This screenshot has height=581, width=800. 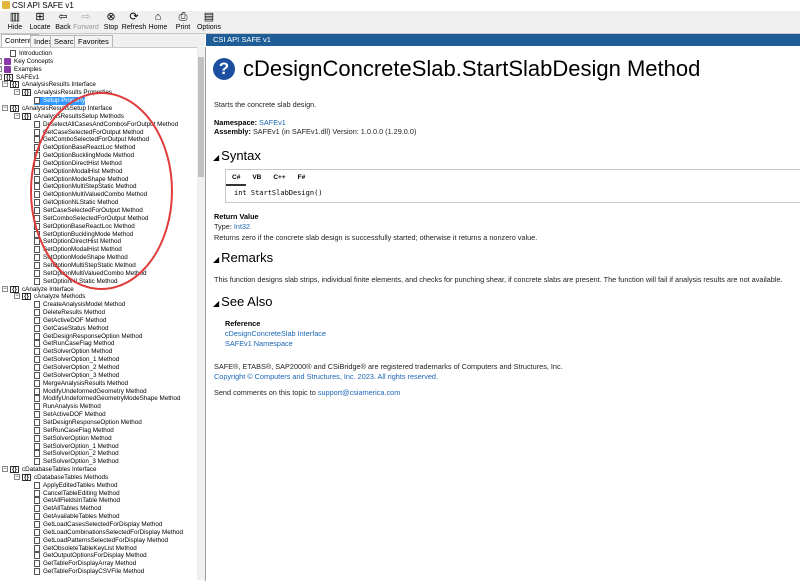 I want to click on tree-item: SetDesignResponseOption Method, so click(x=88, y=422).